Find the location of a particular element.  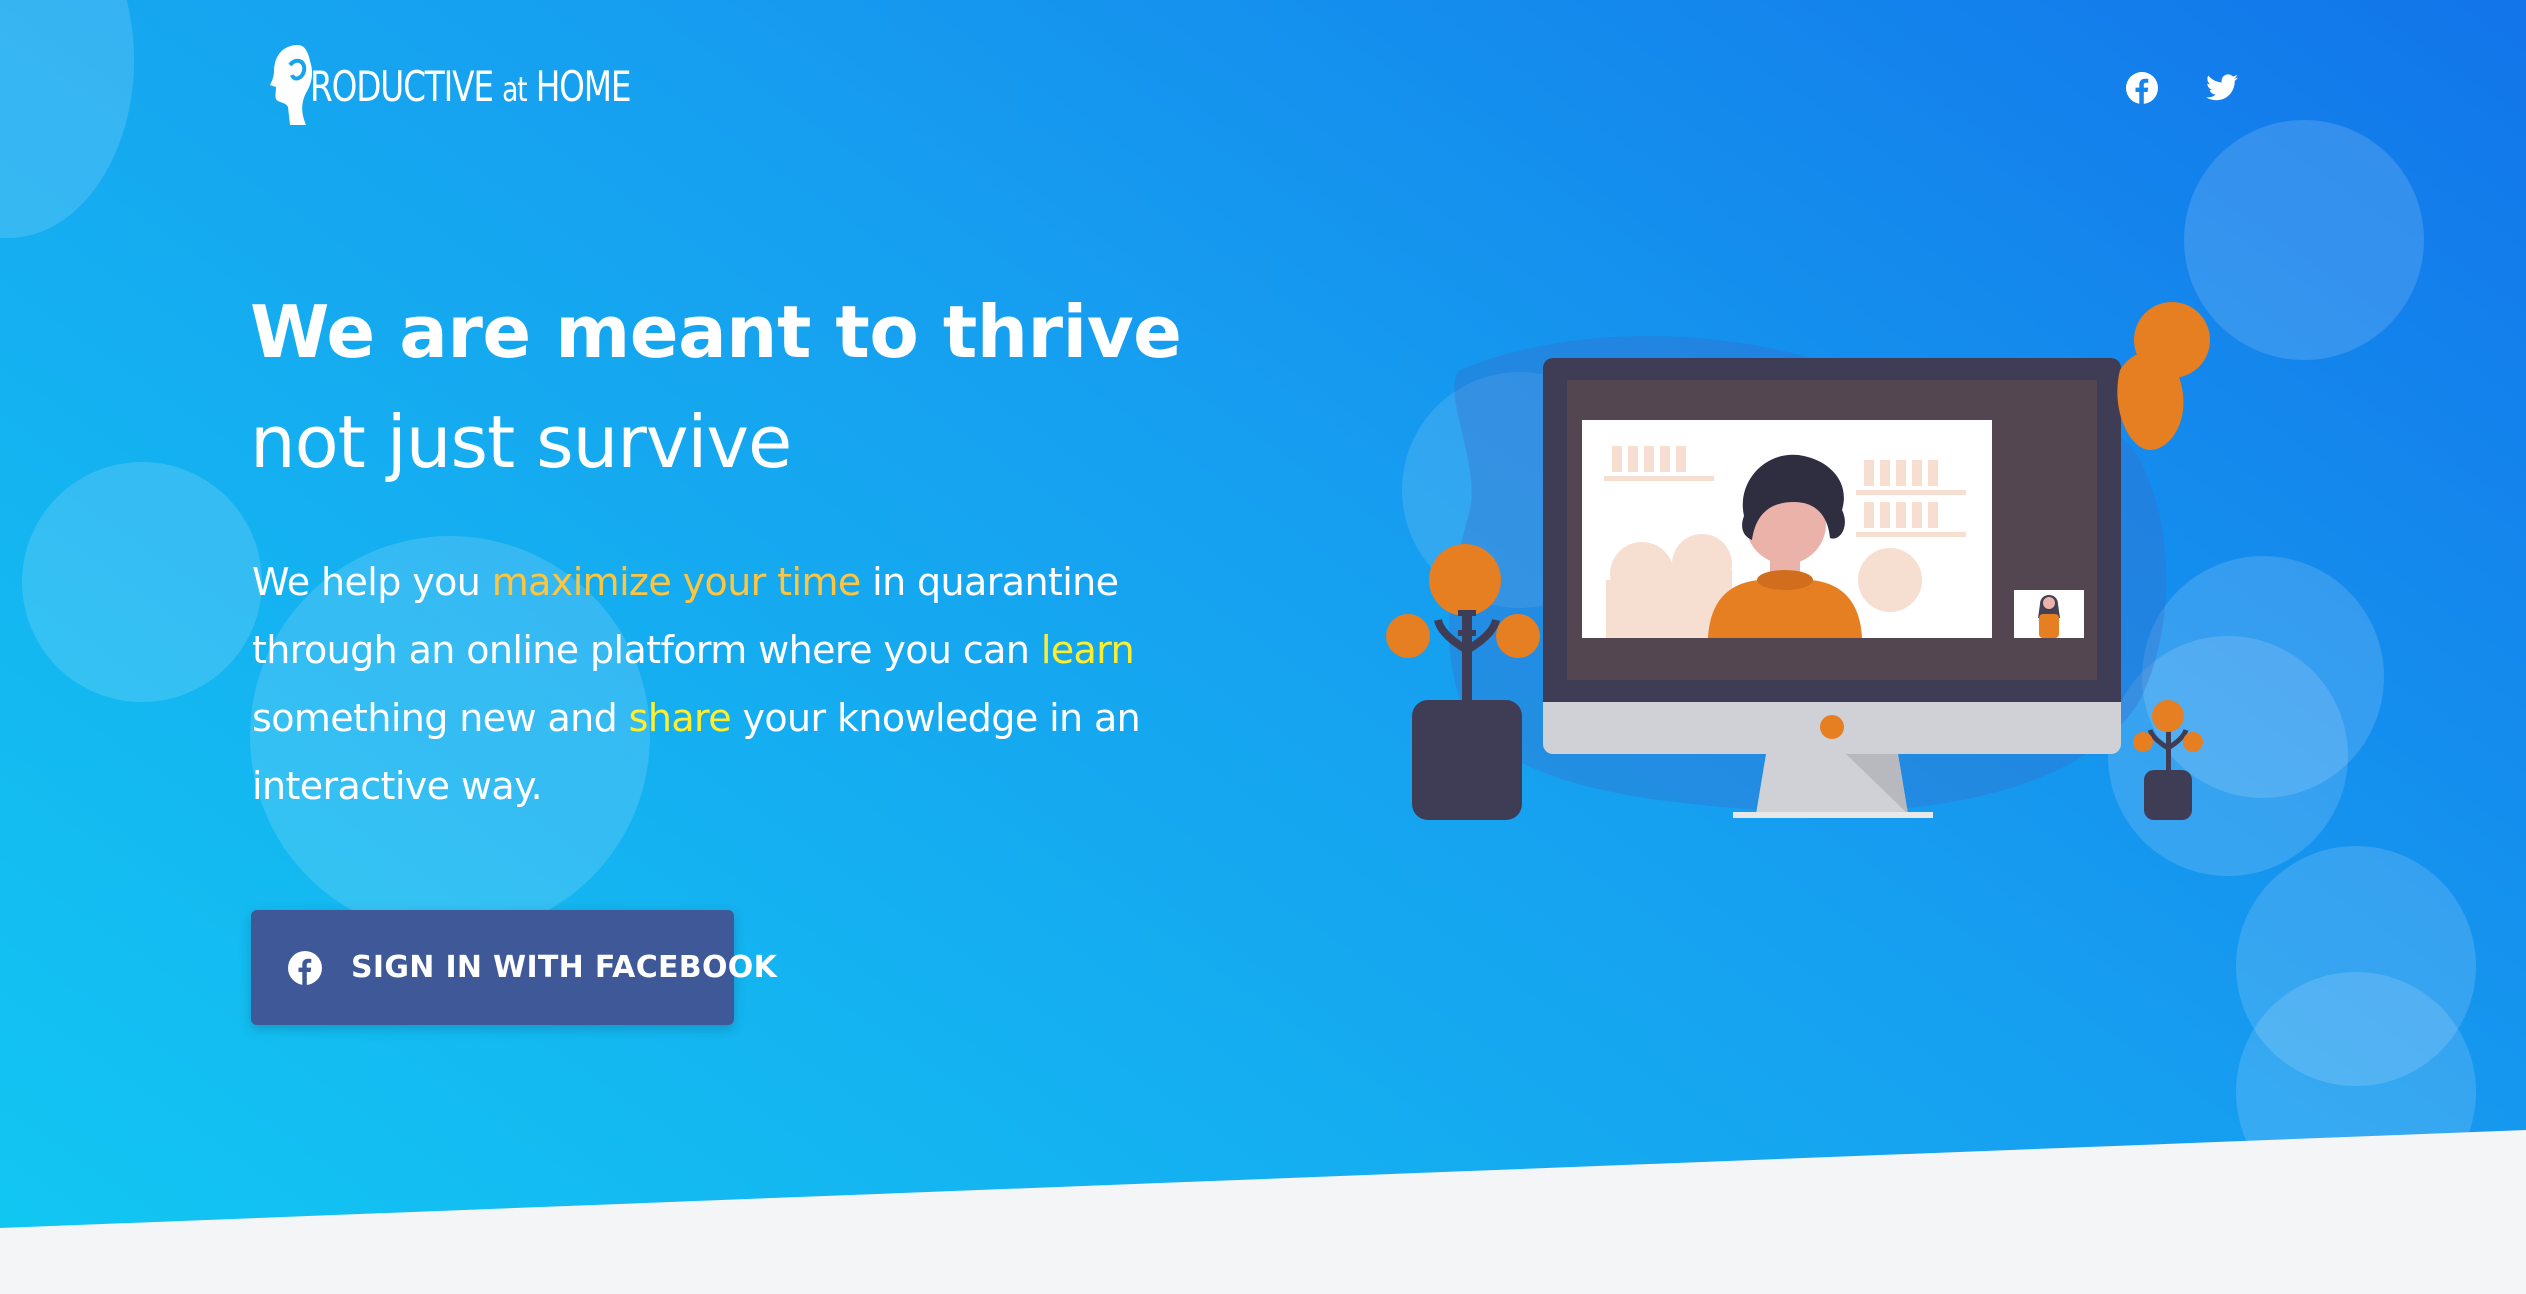

highlight-maximize-time: maximize your time is located at coordinates (676, 582).